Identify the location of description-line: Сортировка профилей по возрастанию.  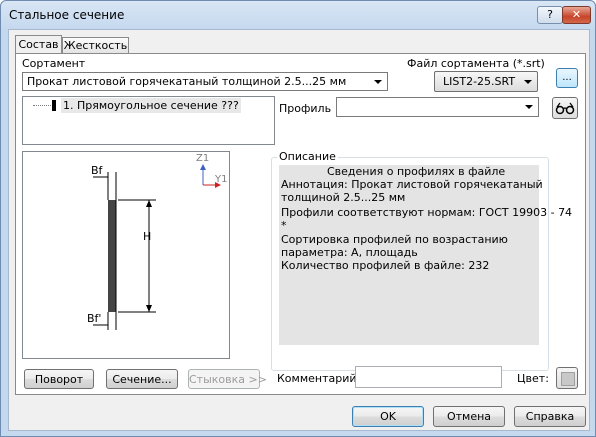
(394, 239).